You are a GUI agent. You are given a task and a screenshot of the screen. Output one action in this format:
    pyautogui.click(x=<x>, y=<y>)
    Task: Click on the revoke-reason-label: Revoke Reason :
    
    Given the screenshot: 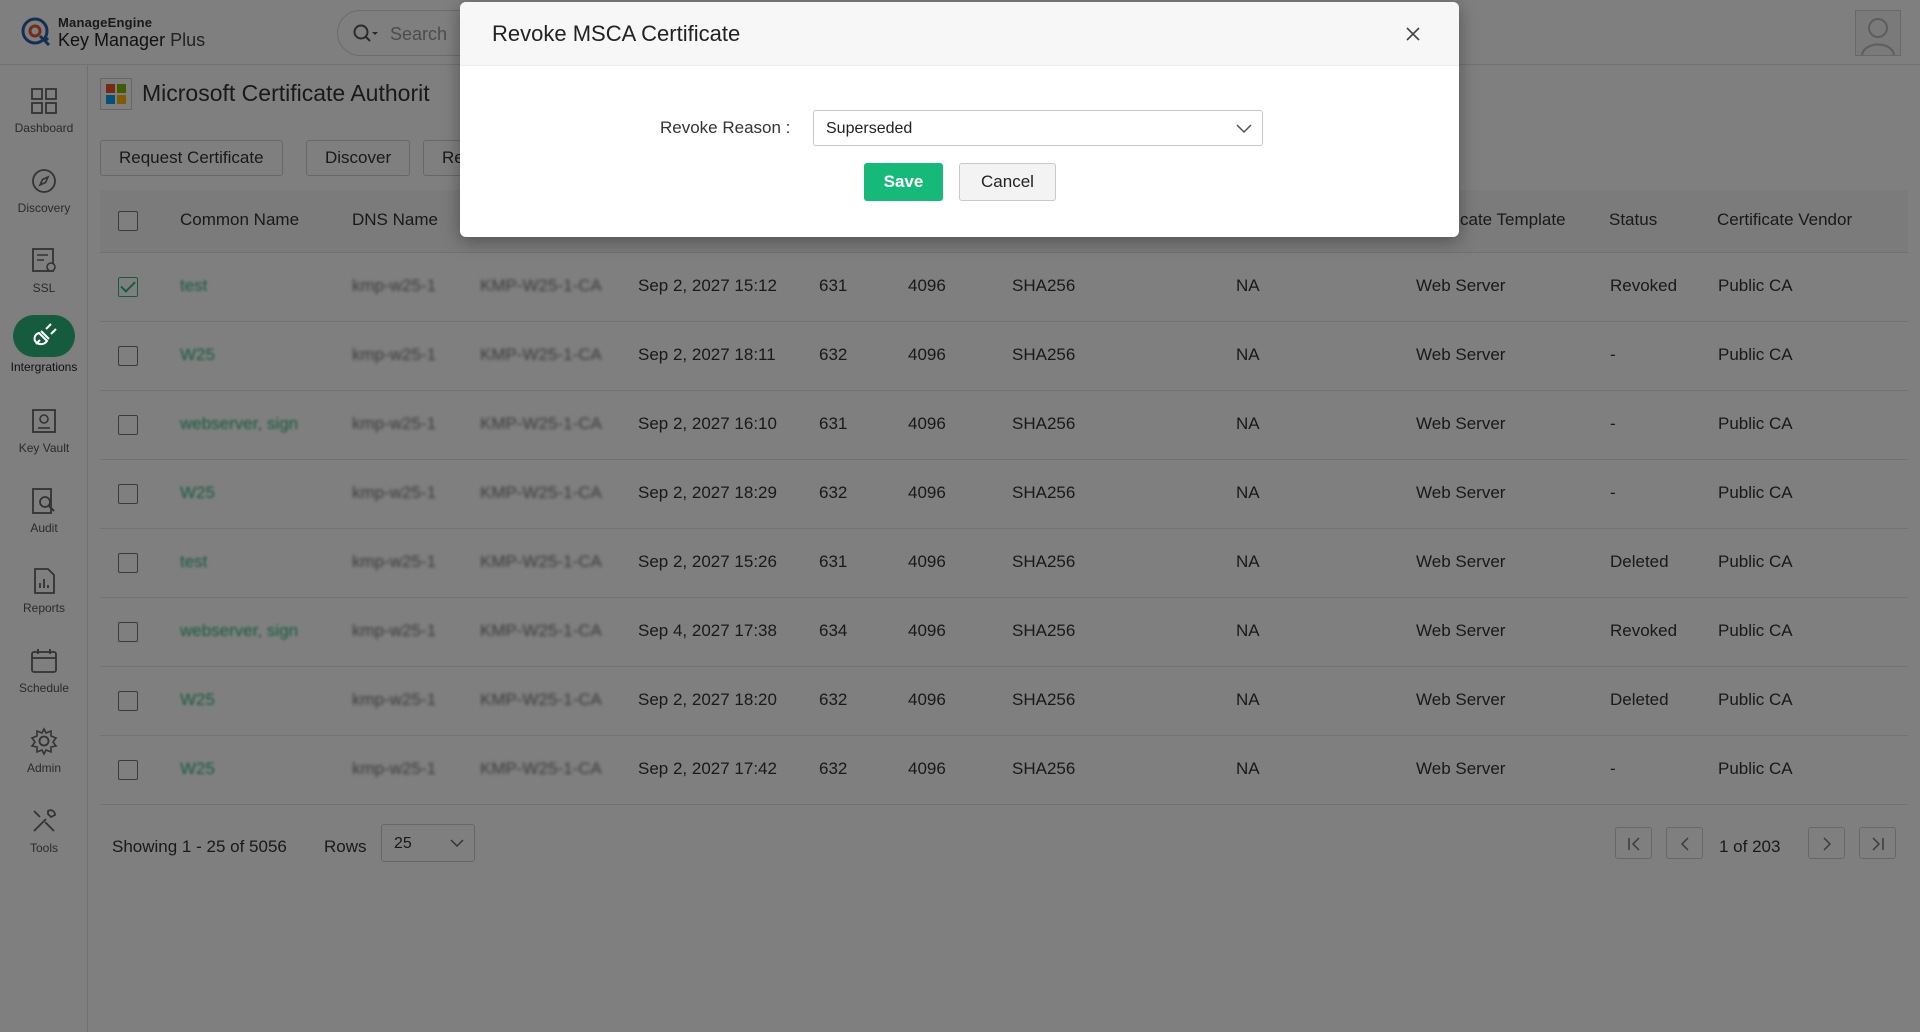 What is the action you would take?
    pyautogui.click(x=725, y=127)
    